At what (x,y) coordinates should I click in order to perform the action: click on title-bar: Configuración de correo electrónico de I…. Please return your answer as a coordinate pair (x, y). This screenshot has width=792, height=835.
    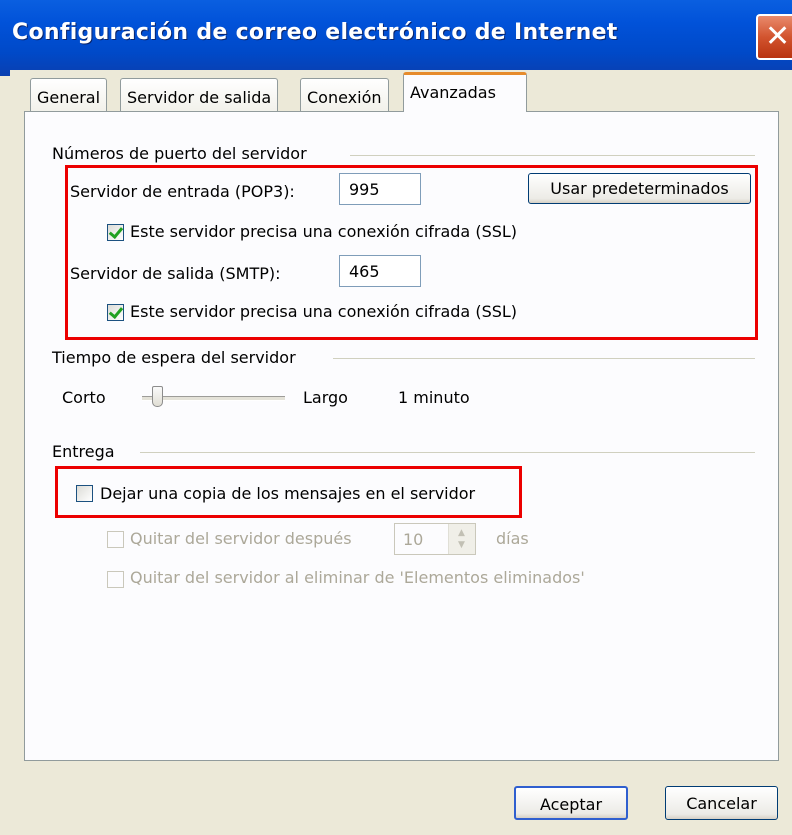
    Looking at the image, I should click on (396, 38).